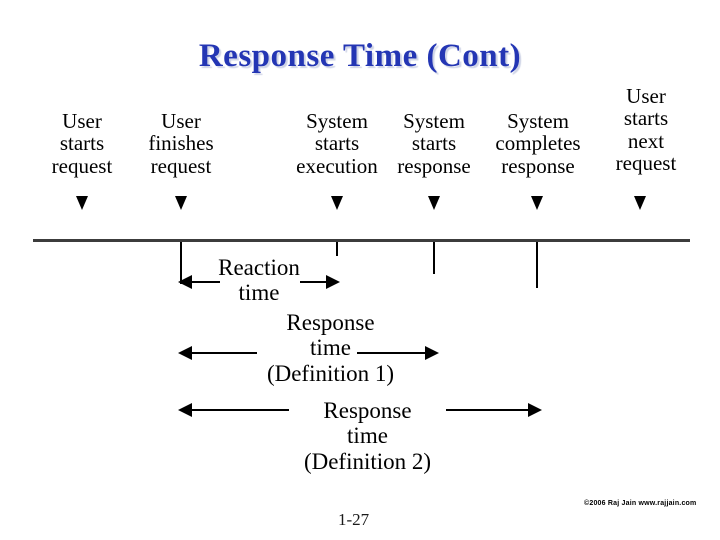 The width and height of the screenshot is (720, 540). What do you see at coordinates (333, 282) in the screenshot?
I see `reaction-time-arrowhead-right` at bounding box center [333, 282].